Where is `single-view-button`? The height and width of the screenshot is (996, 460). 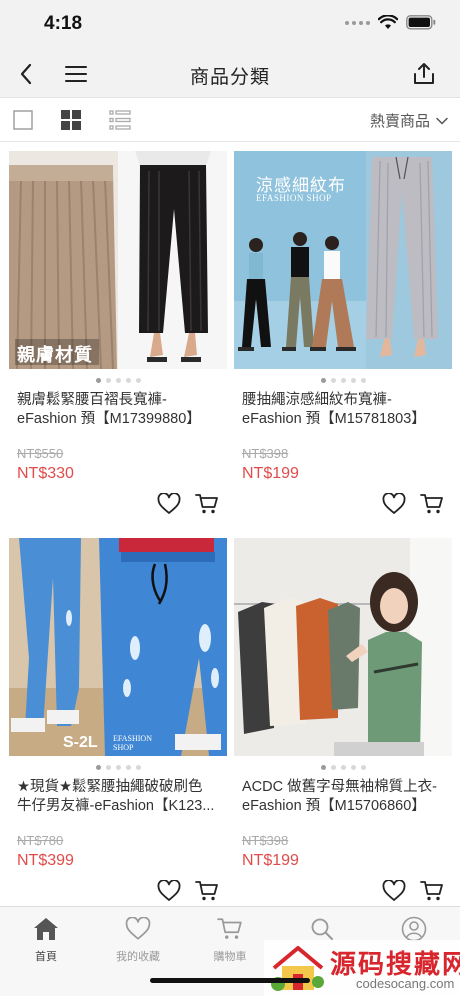
single-view-button is located at coordinates (23, 120).